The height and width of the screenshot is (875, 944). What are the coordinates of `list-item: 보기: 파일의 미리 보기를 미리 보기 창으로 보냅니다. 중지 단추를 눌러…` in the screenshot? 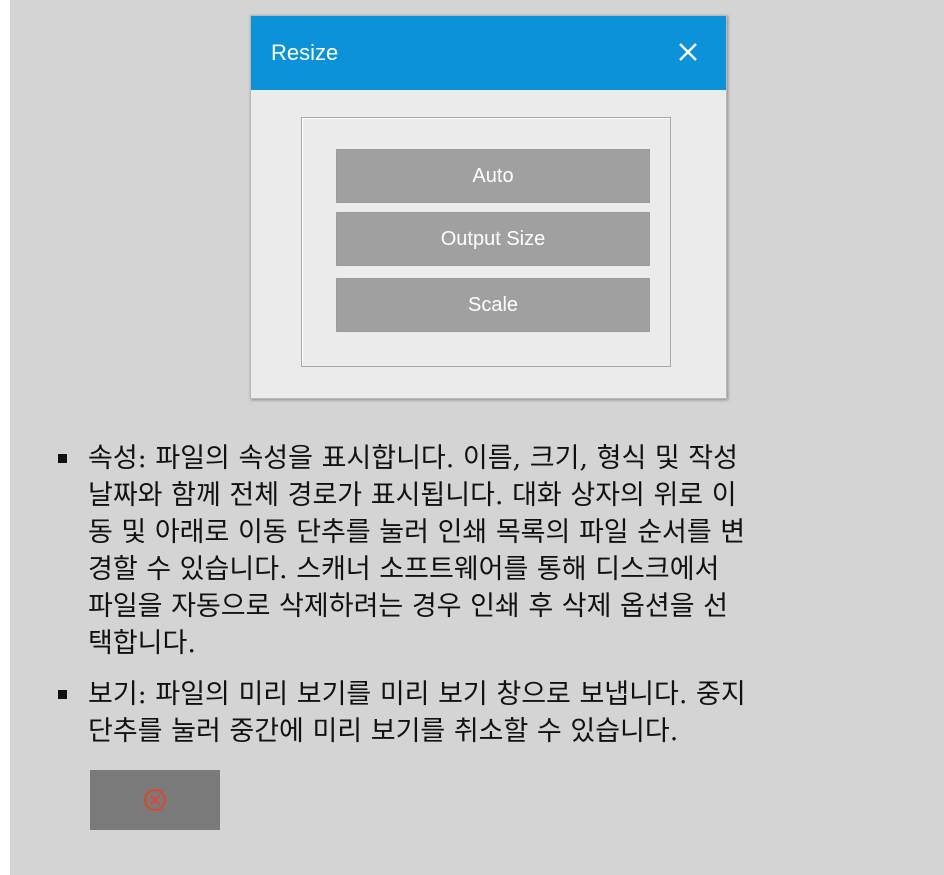 It's located at (493, 713).